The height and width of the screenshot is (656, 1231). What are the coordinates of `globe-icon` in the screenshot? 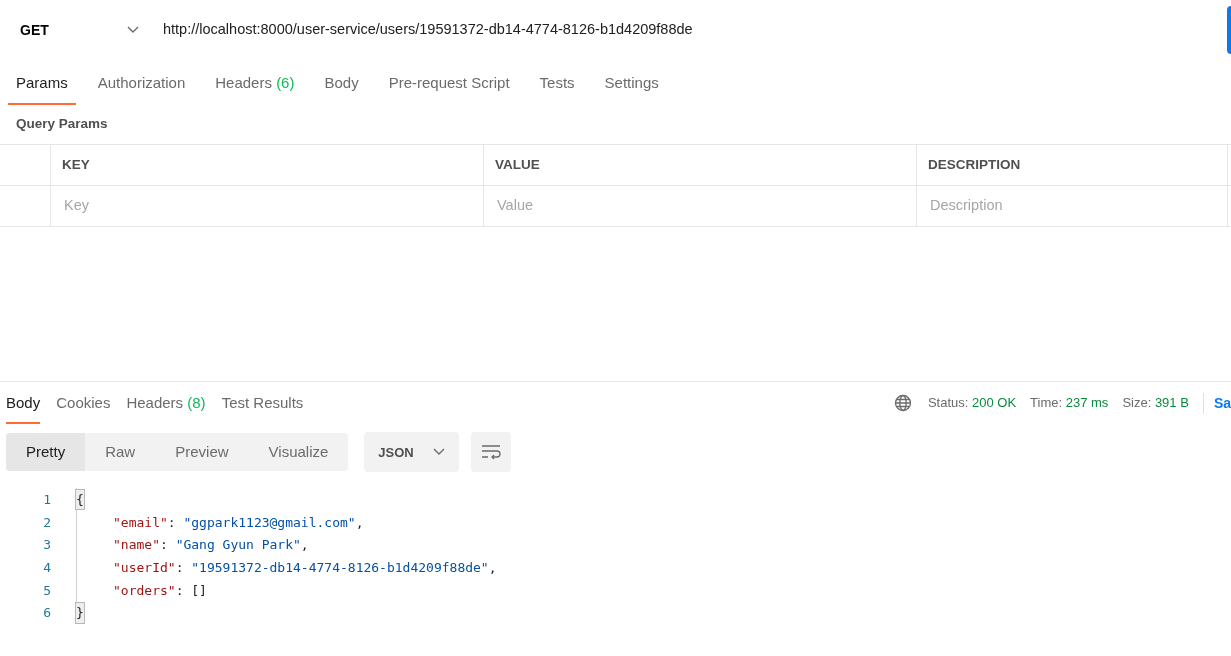 It's located at (902, 403).